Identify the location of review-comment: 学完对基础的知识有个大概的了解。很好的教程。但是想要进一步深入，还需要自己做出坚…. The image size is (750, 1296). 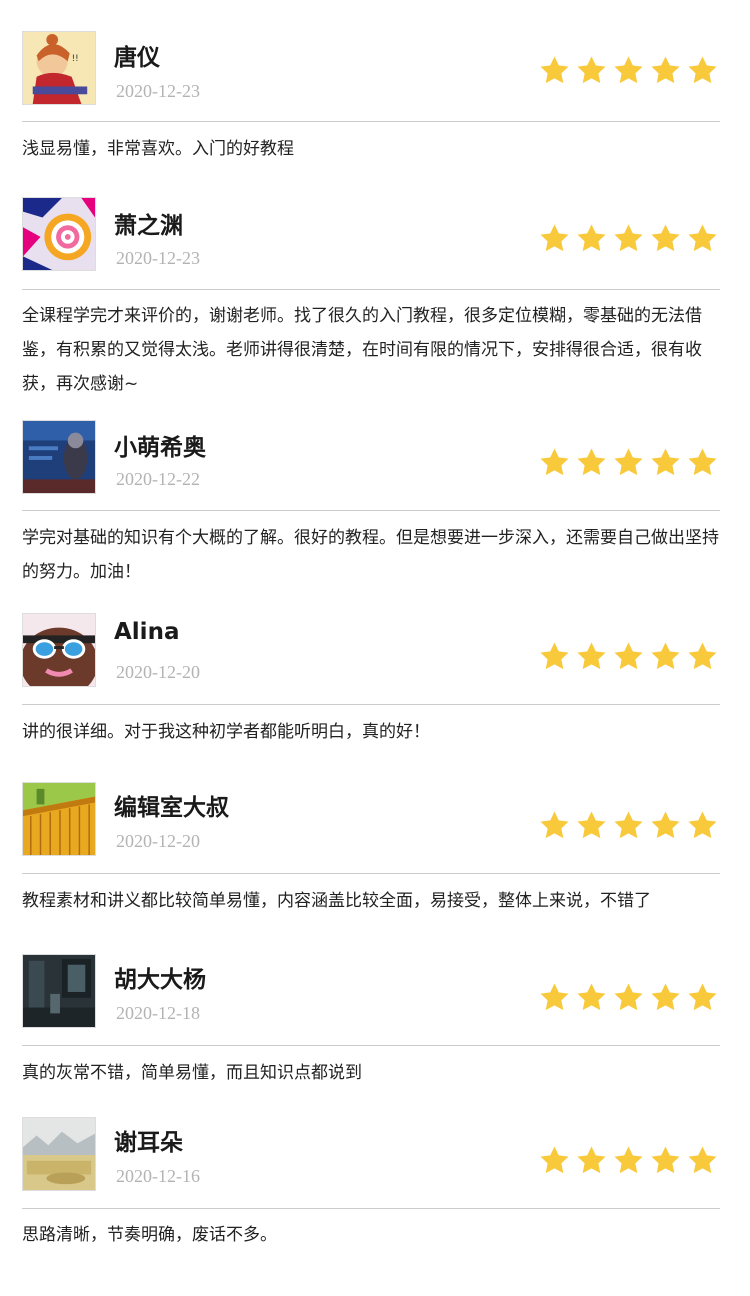
(370, 555).